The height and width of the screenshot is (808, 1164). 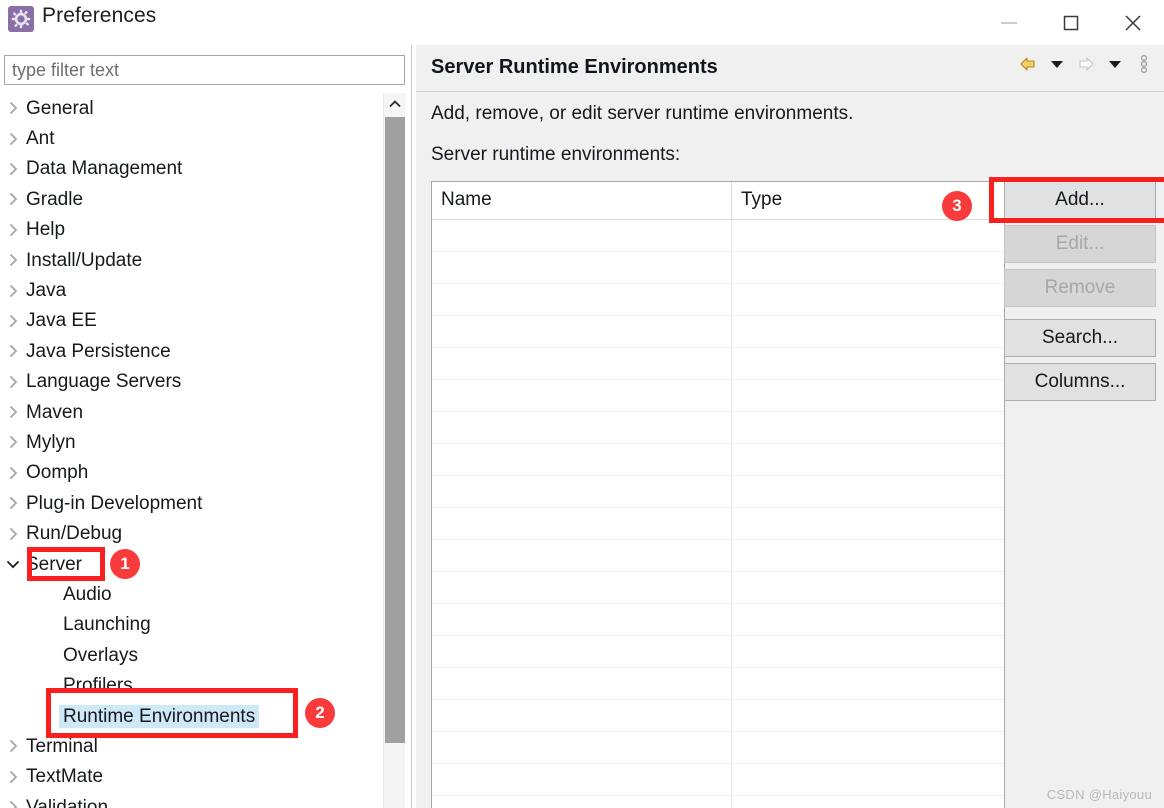 I want to click on sidebar-item-java-persistence: Java Persistence, so click(x=191, y=351).